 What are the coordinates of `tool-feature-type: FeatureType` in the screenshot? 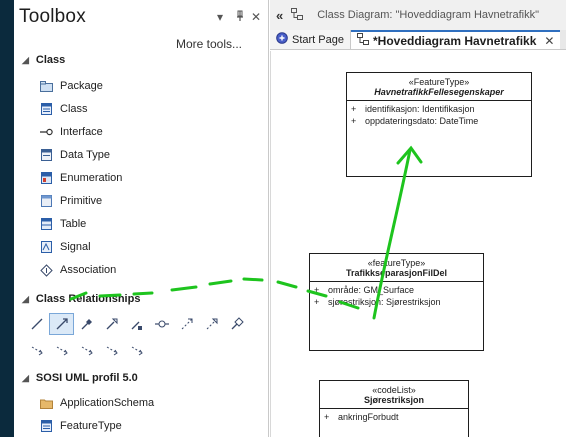 It's located at (81, 426).